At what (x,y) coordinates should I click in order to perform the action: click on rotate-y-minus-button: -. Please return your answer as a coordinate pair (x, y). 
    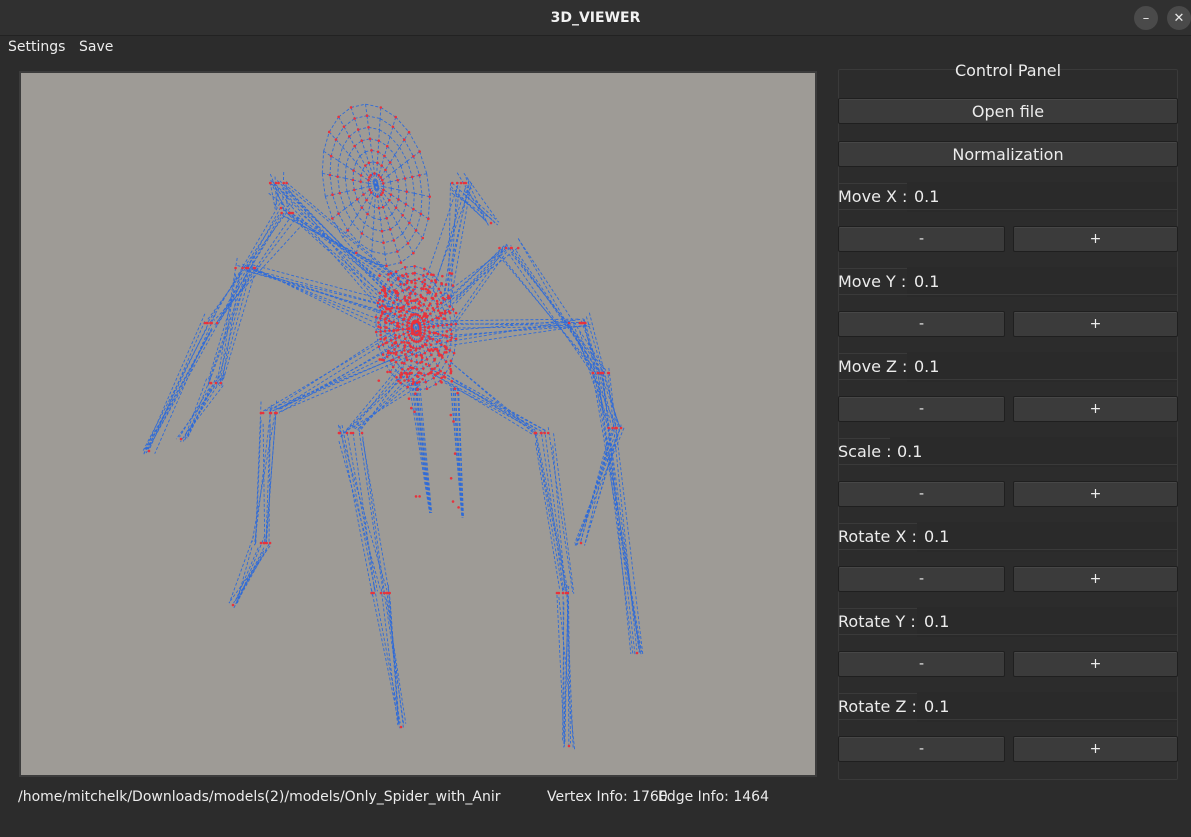
    Looking at the image, I should click on (921, 664).